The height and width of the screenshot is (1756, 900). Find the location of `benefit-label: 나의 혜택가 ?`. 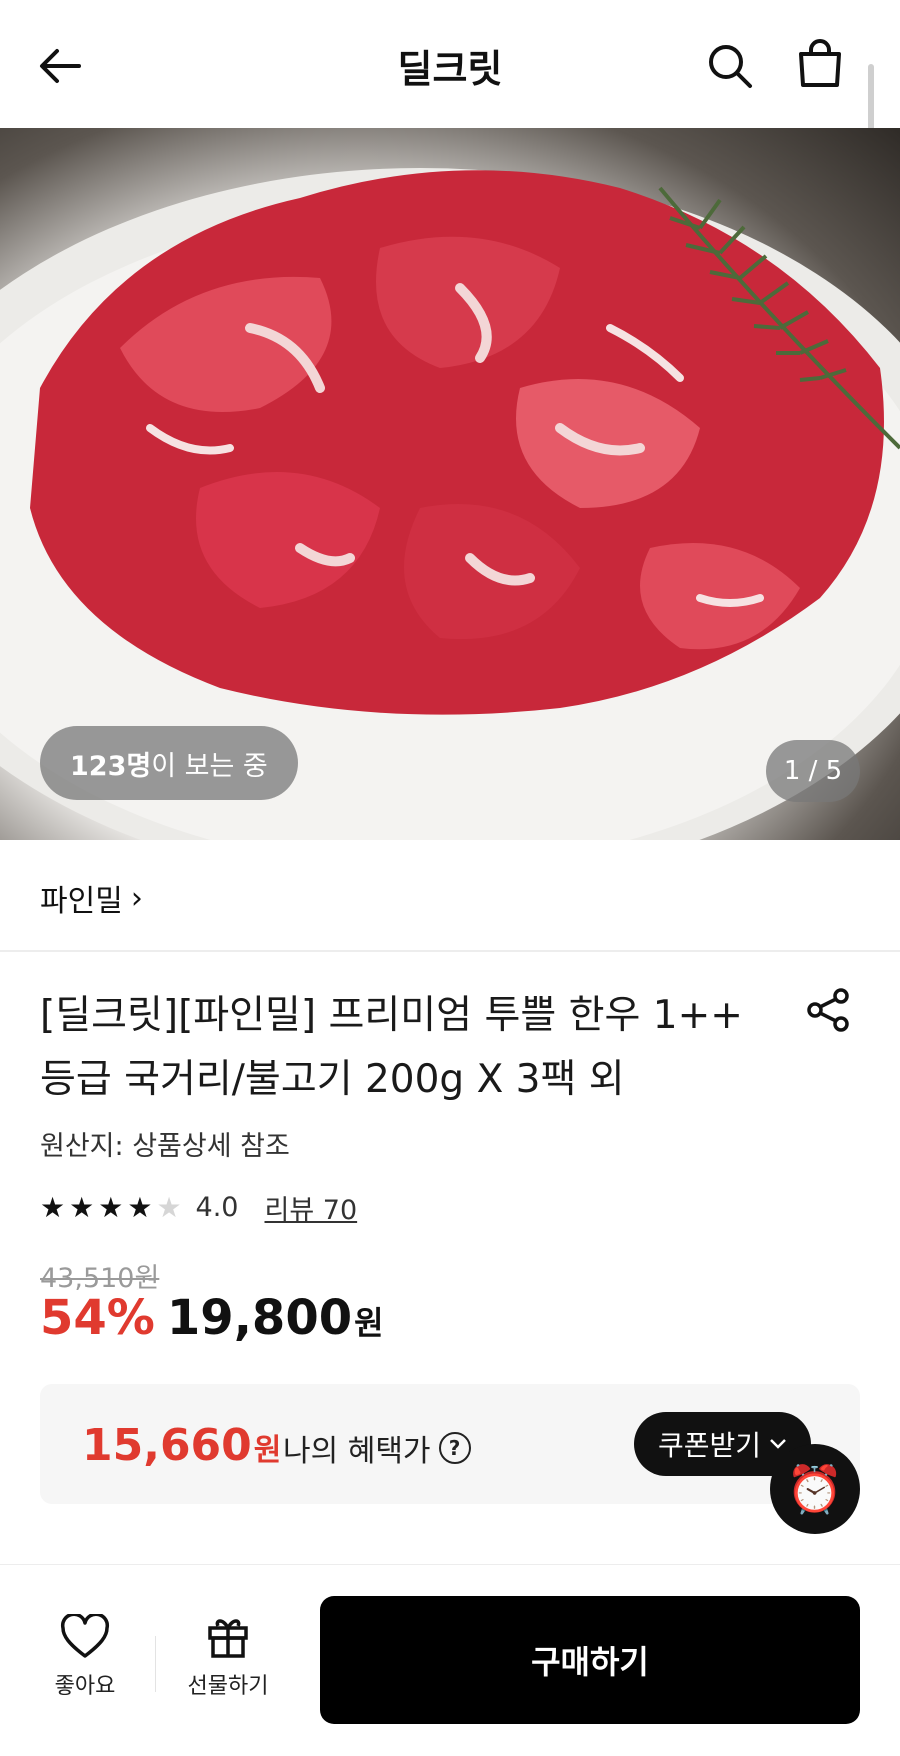

benefit-label: 나의 혜택가 ? is located at coordinates (377, 1448).